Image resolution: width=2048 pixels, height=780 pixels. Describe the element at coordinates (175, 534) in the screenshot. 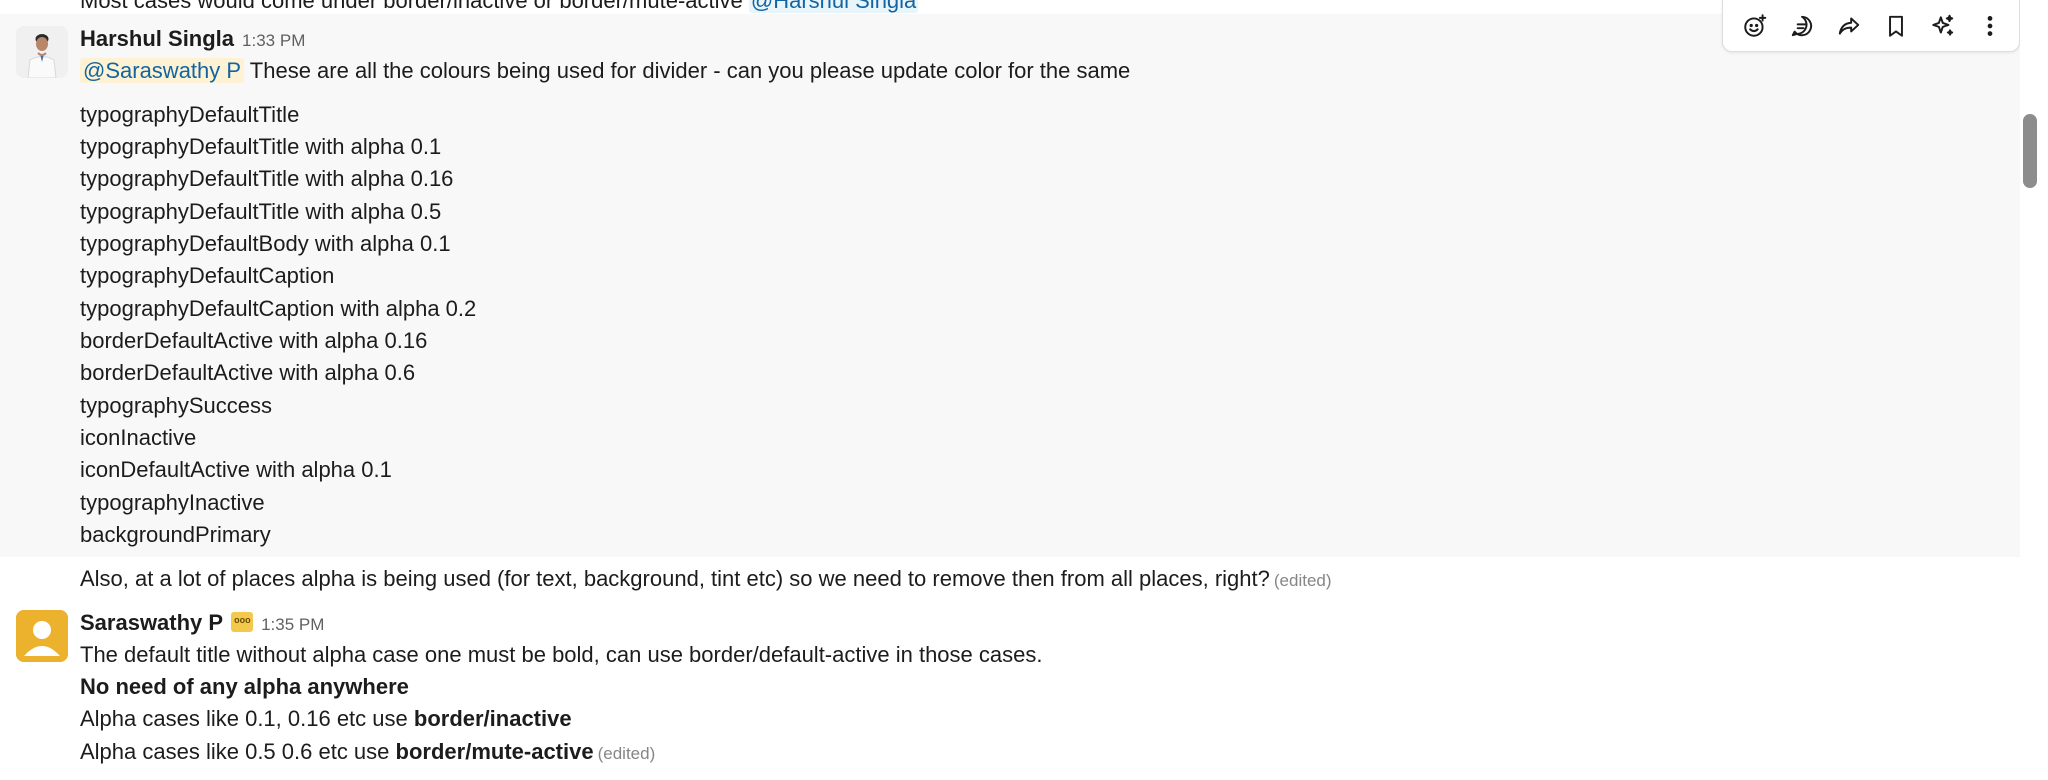

I see `list-item: backgroundPrimary` at that location.